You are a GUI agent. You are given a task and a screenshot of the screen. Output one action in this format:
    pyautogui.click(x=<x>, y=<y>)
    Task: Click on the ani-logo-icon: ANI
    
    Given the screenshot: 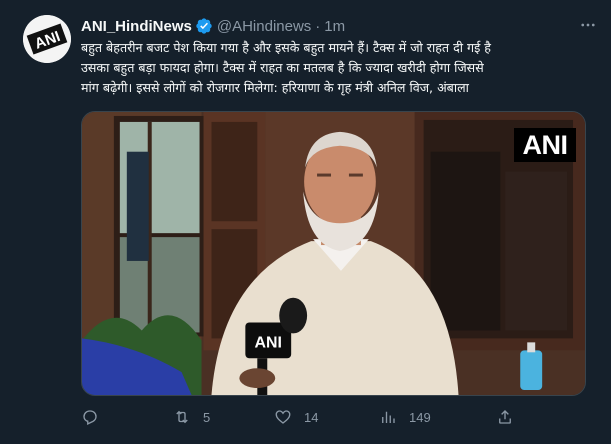 What is the action you would take?
    pyautogui.click(x=47, y=39)
    